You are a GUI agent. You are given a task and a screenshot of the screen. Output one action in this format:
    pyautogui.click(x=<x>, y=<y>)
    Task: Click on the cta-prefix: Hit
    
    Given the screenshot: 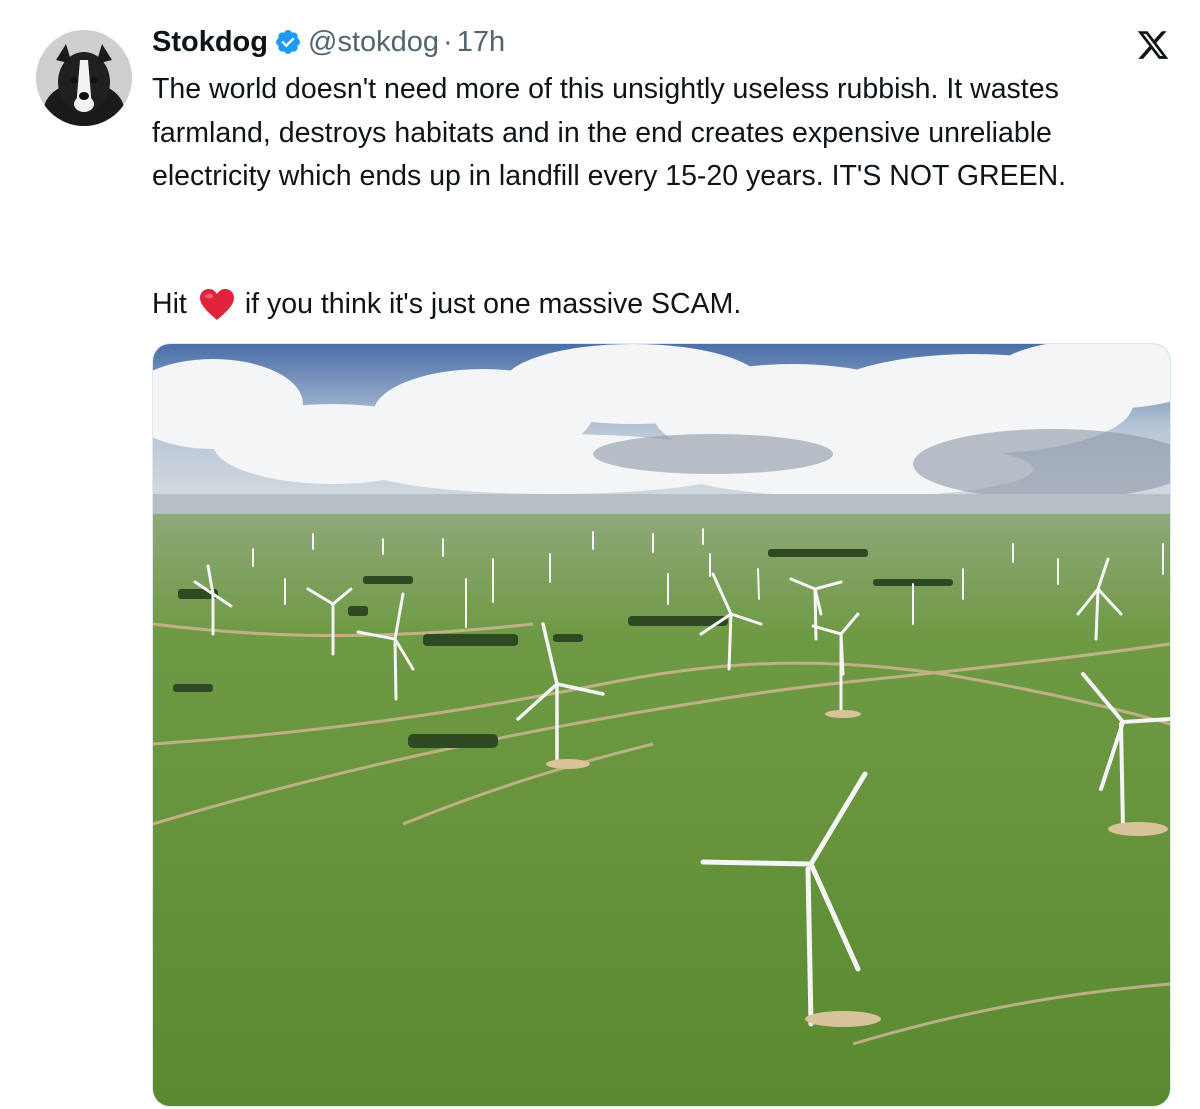 What is the action you would take?
    pyautogui.click(x=169, y=304)
    